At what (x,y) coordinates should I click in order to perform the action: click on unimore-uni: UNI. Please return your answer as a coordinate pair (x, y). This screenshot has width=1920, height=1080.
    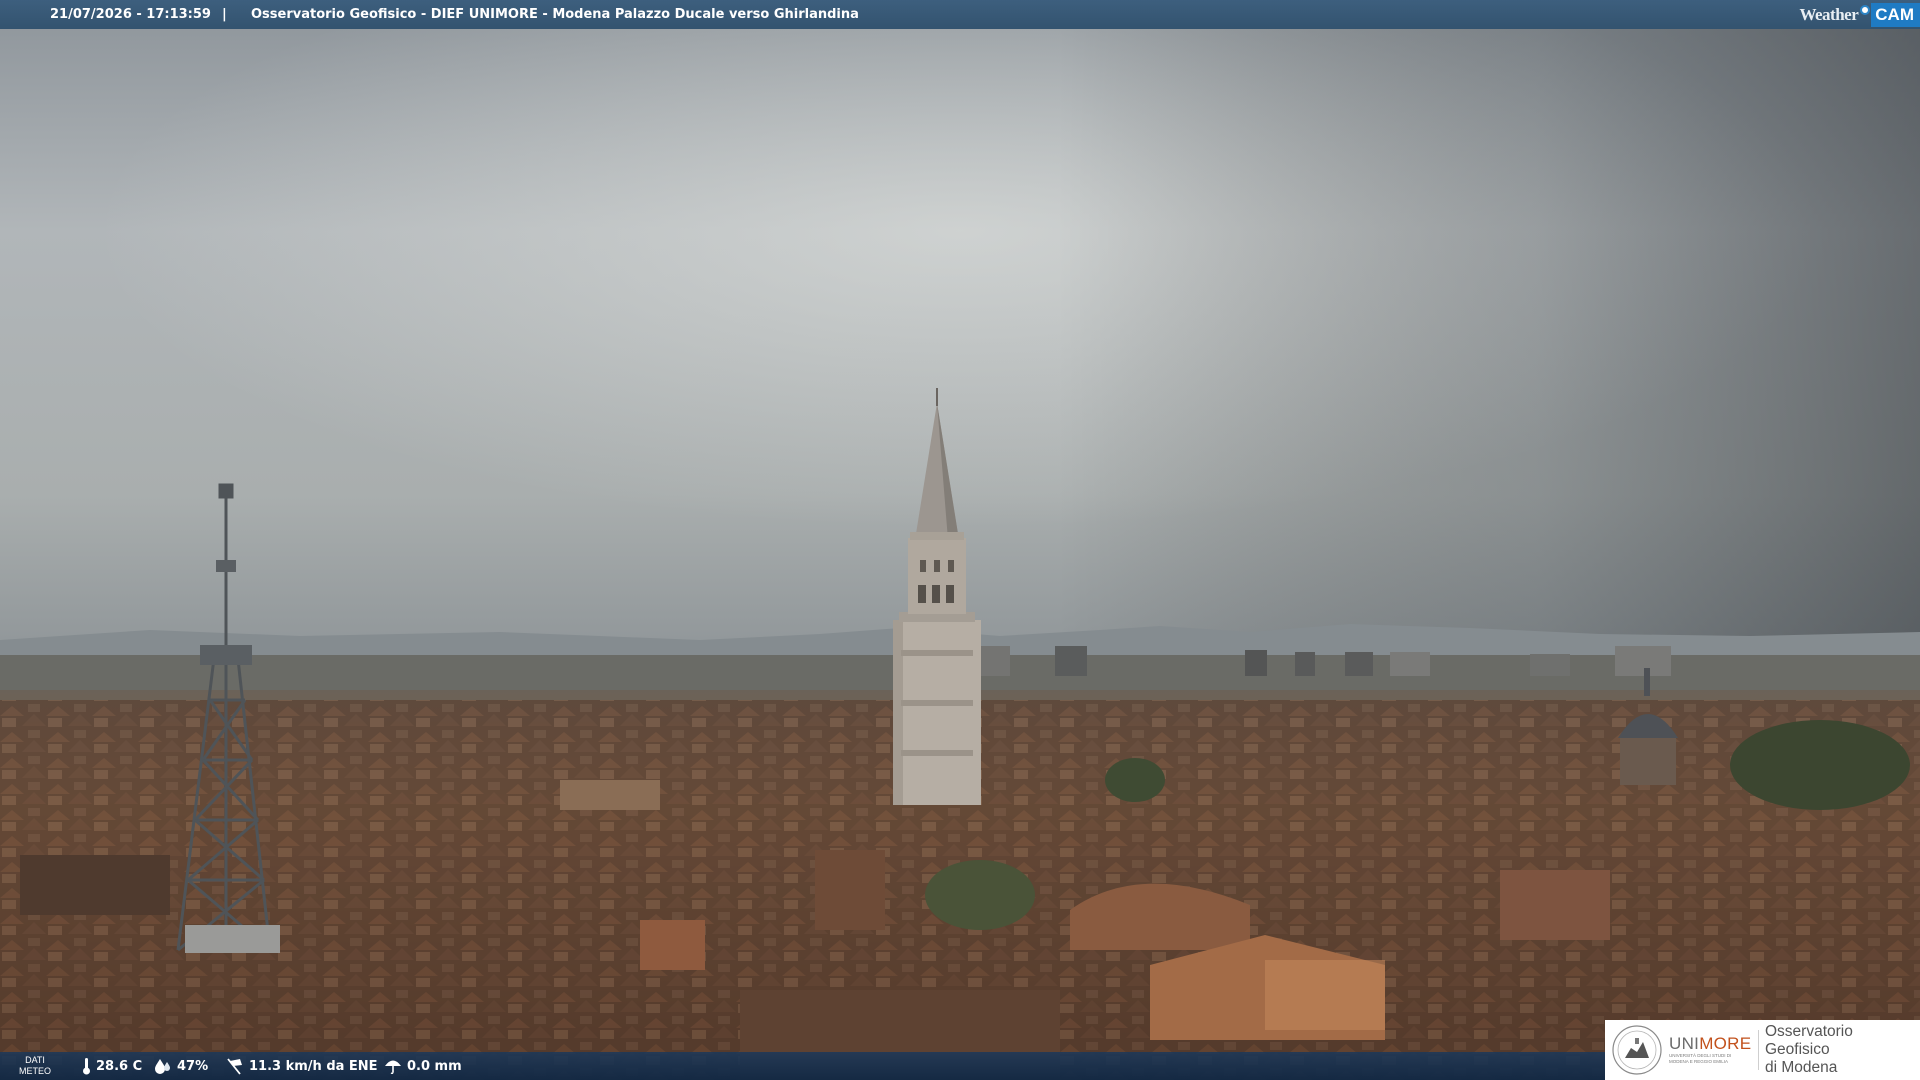
    Looking at the image, I should click on (1684, 1043).